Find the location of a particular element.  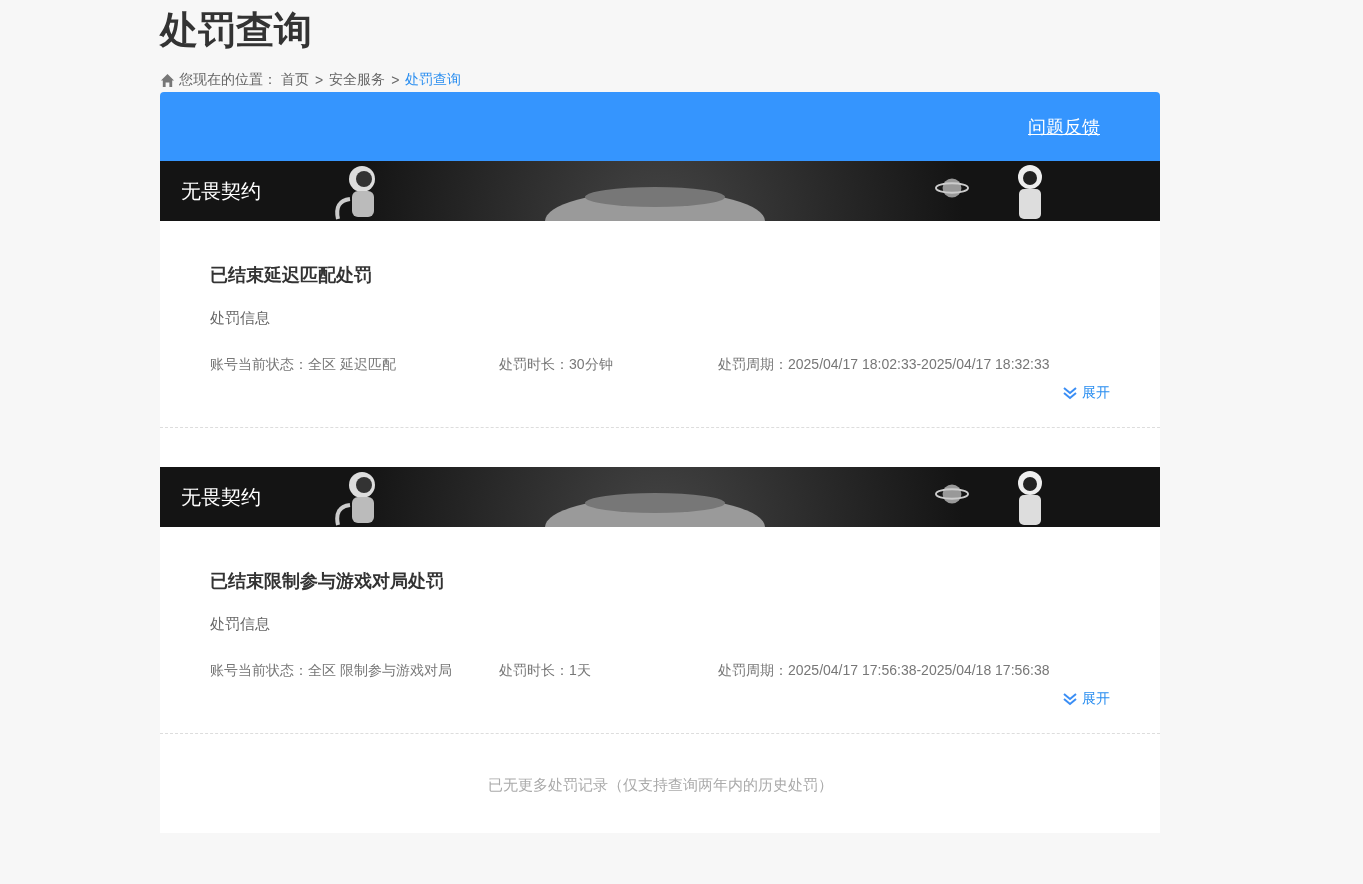

feedback-link: 问题反馈 is located at coordinates (1064, 126).